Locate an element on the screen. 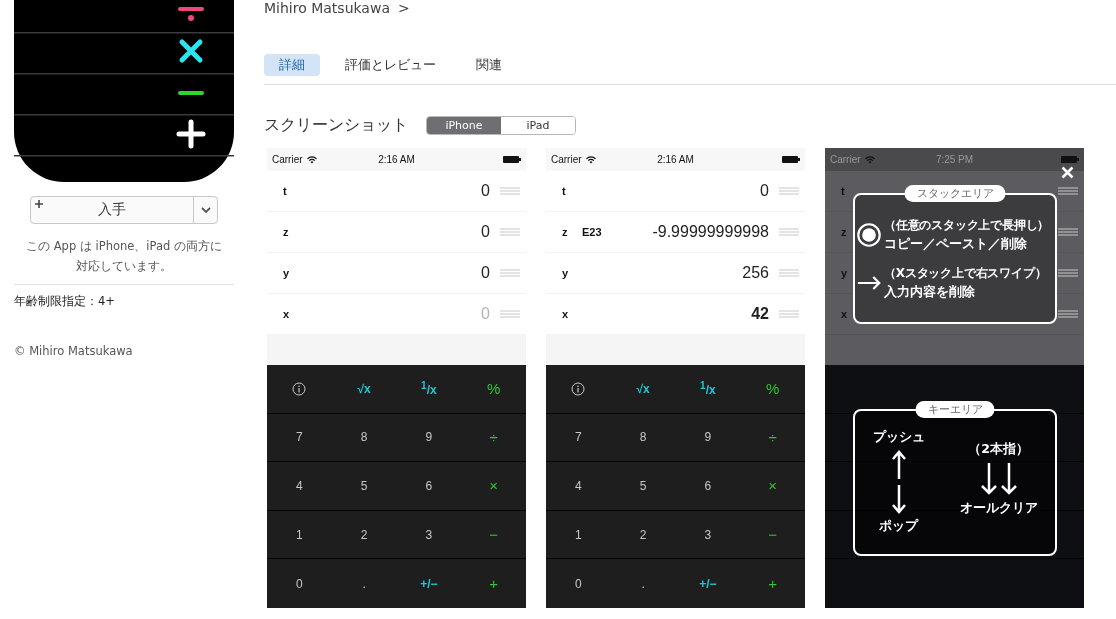  age-rating: 年齢制限指定：4+ is located at coordinates (64, 301).